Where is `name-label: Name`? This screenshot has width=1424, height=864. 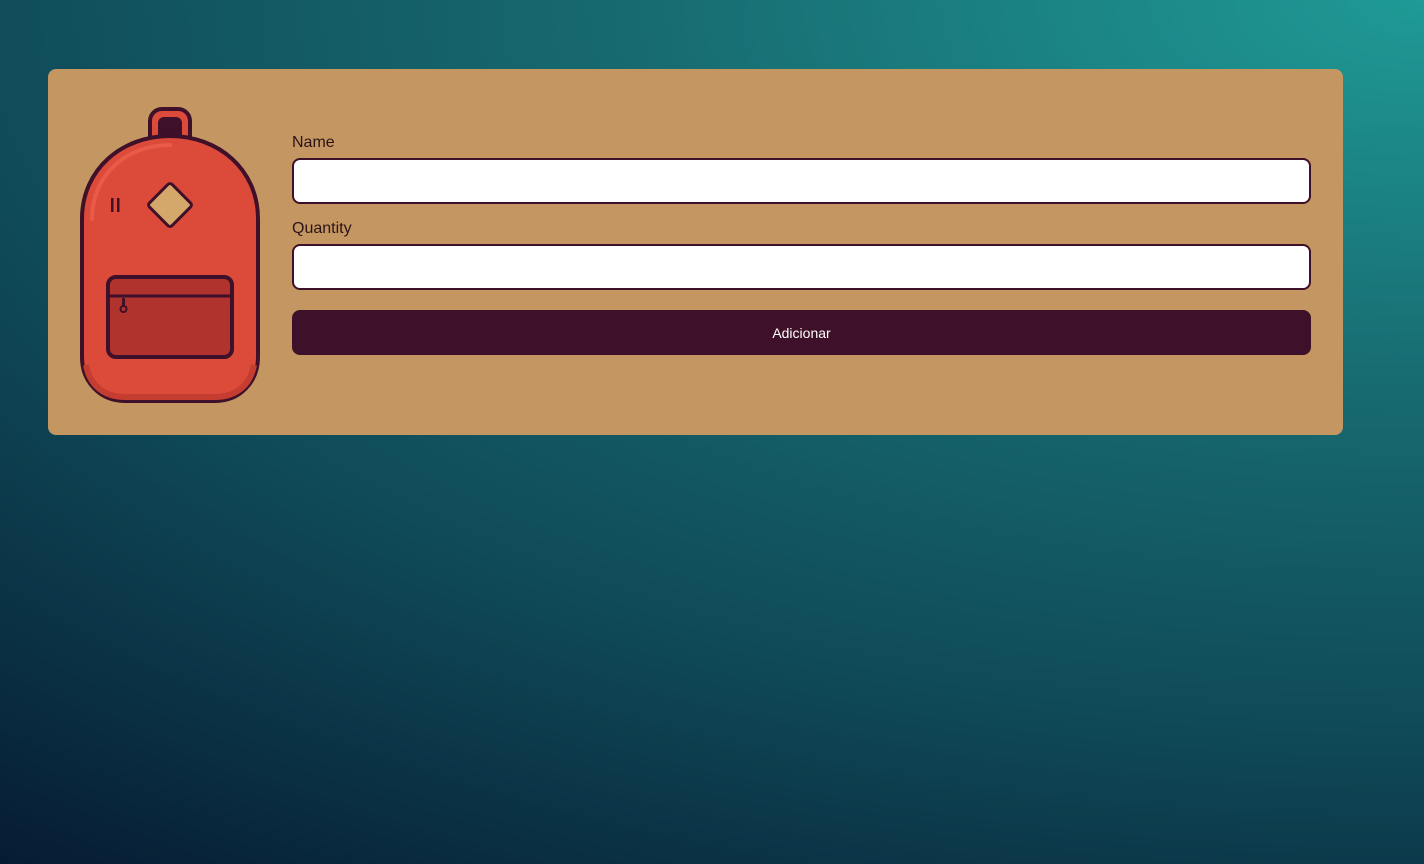
name-label: Name is located at coordinates (313, 142).